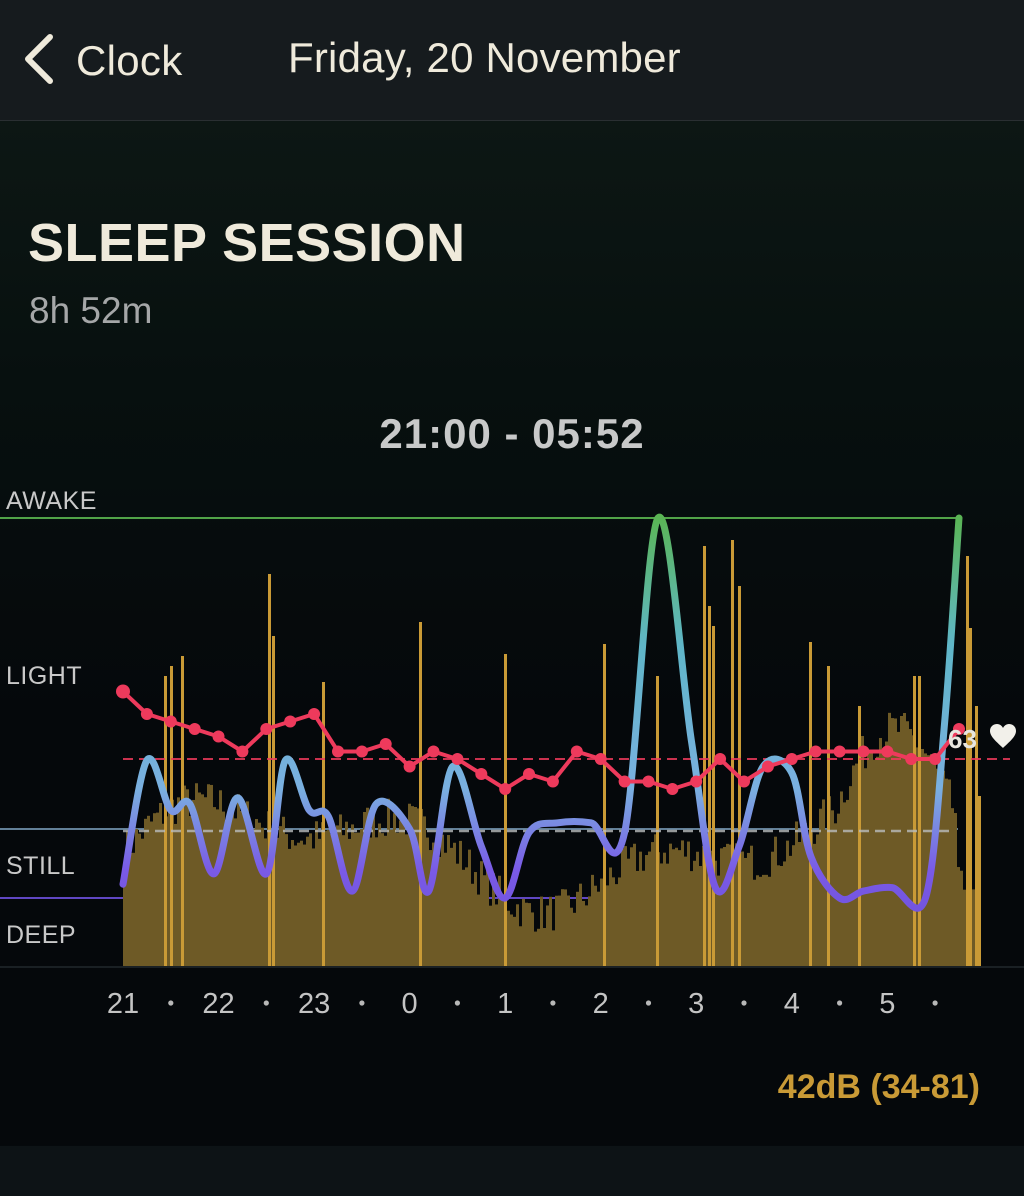 This screenshot has width=1024, height=1196. I want to click on x-tick-label: 23, so click(314, 1004).